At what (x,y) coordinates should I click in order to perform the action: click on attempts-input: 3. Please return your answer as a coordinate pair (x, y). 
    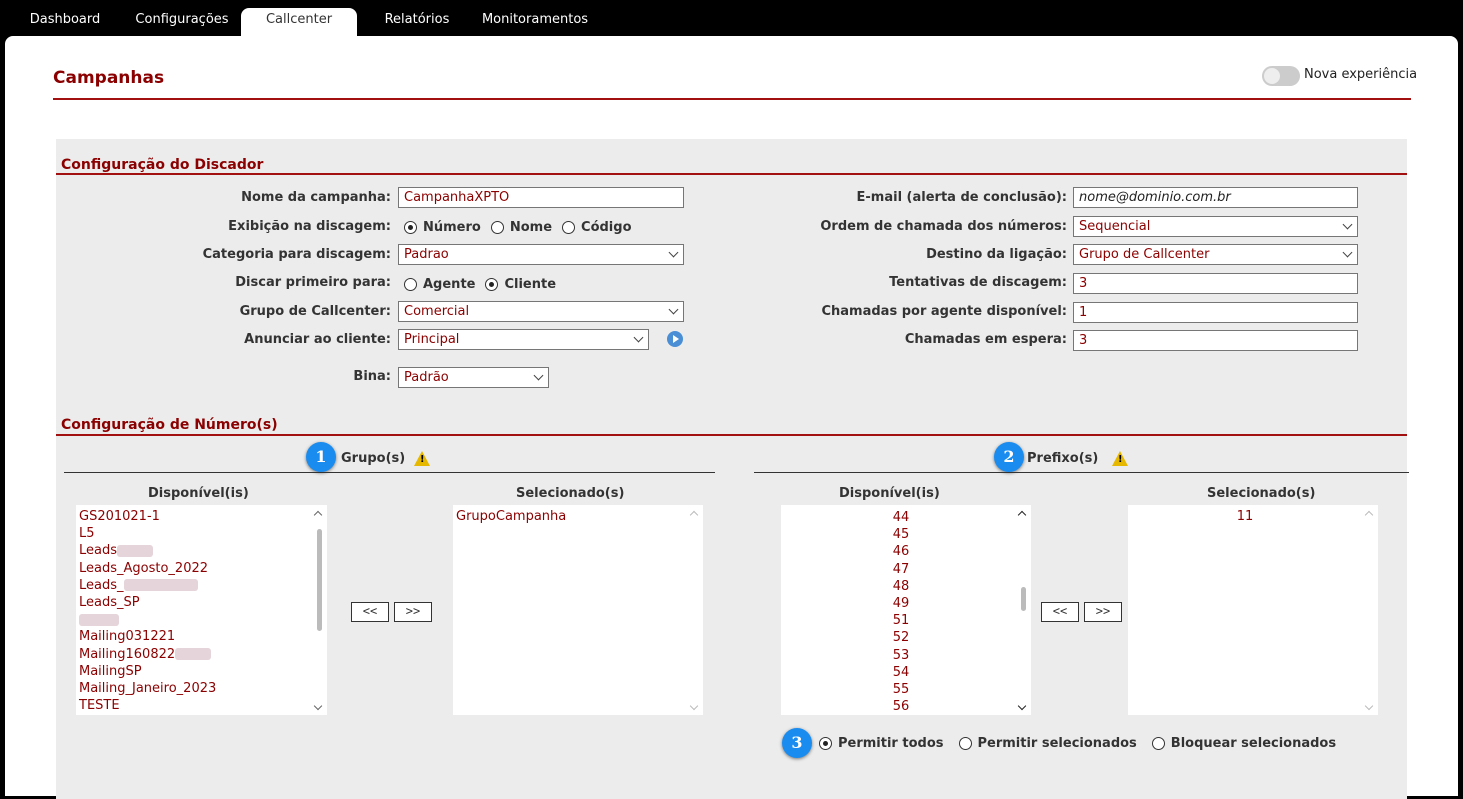
    Looking at the image, I should click on (1215, 283).